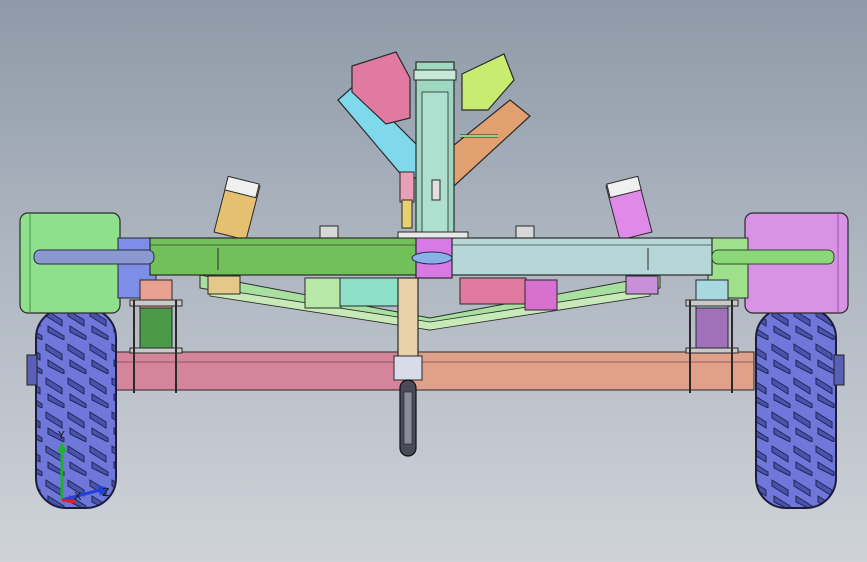  What do you see at coordinates (106, 492) in the screenshot?
I see `triad-z-label: Z` at bounding box center [106, 492].